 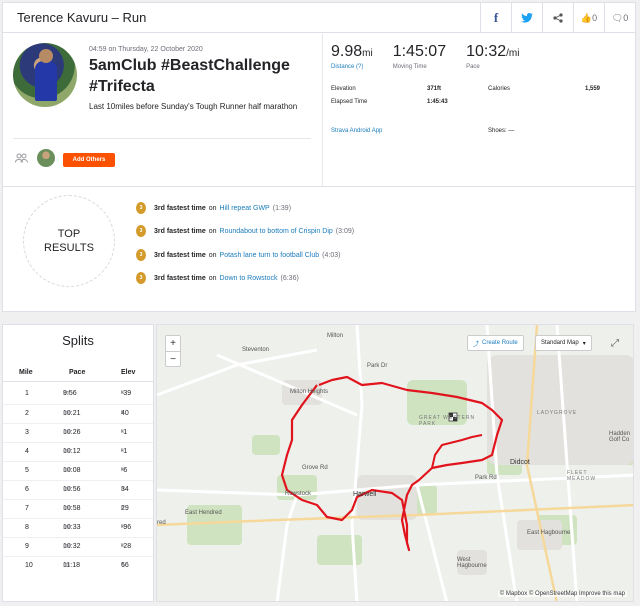 What do you see at coordinates (22, 159) in the screenshot?
I see `group-people-icon` at bounding box center [22, 159].